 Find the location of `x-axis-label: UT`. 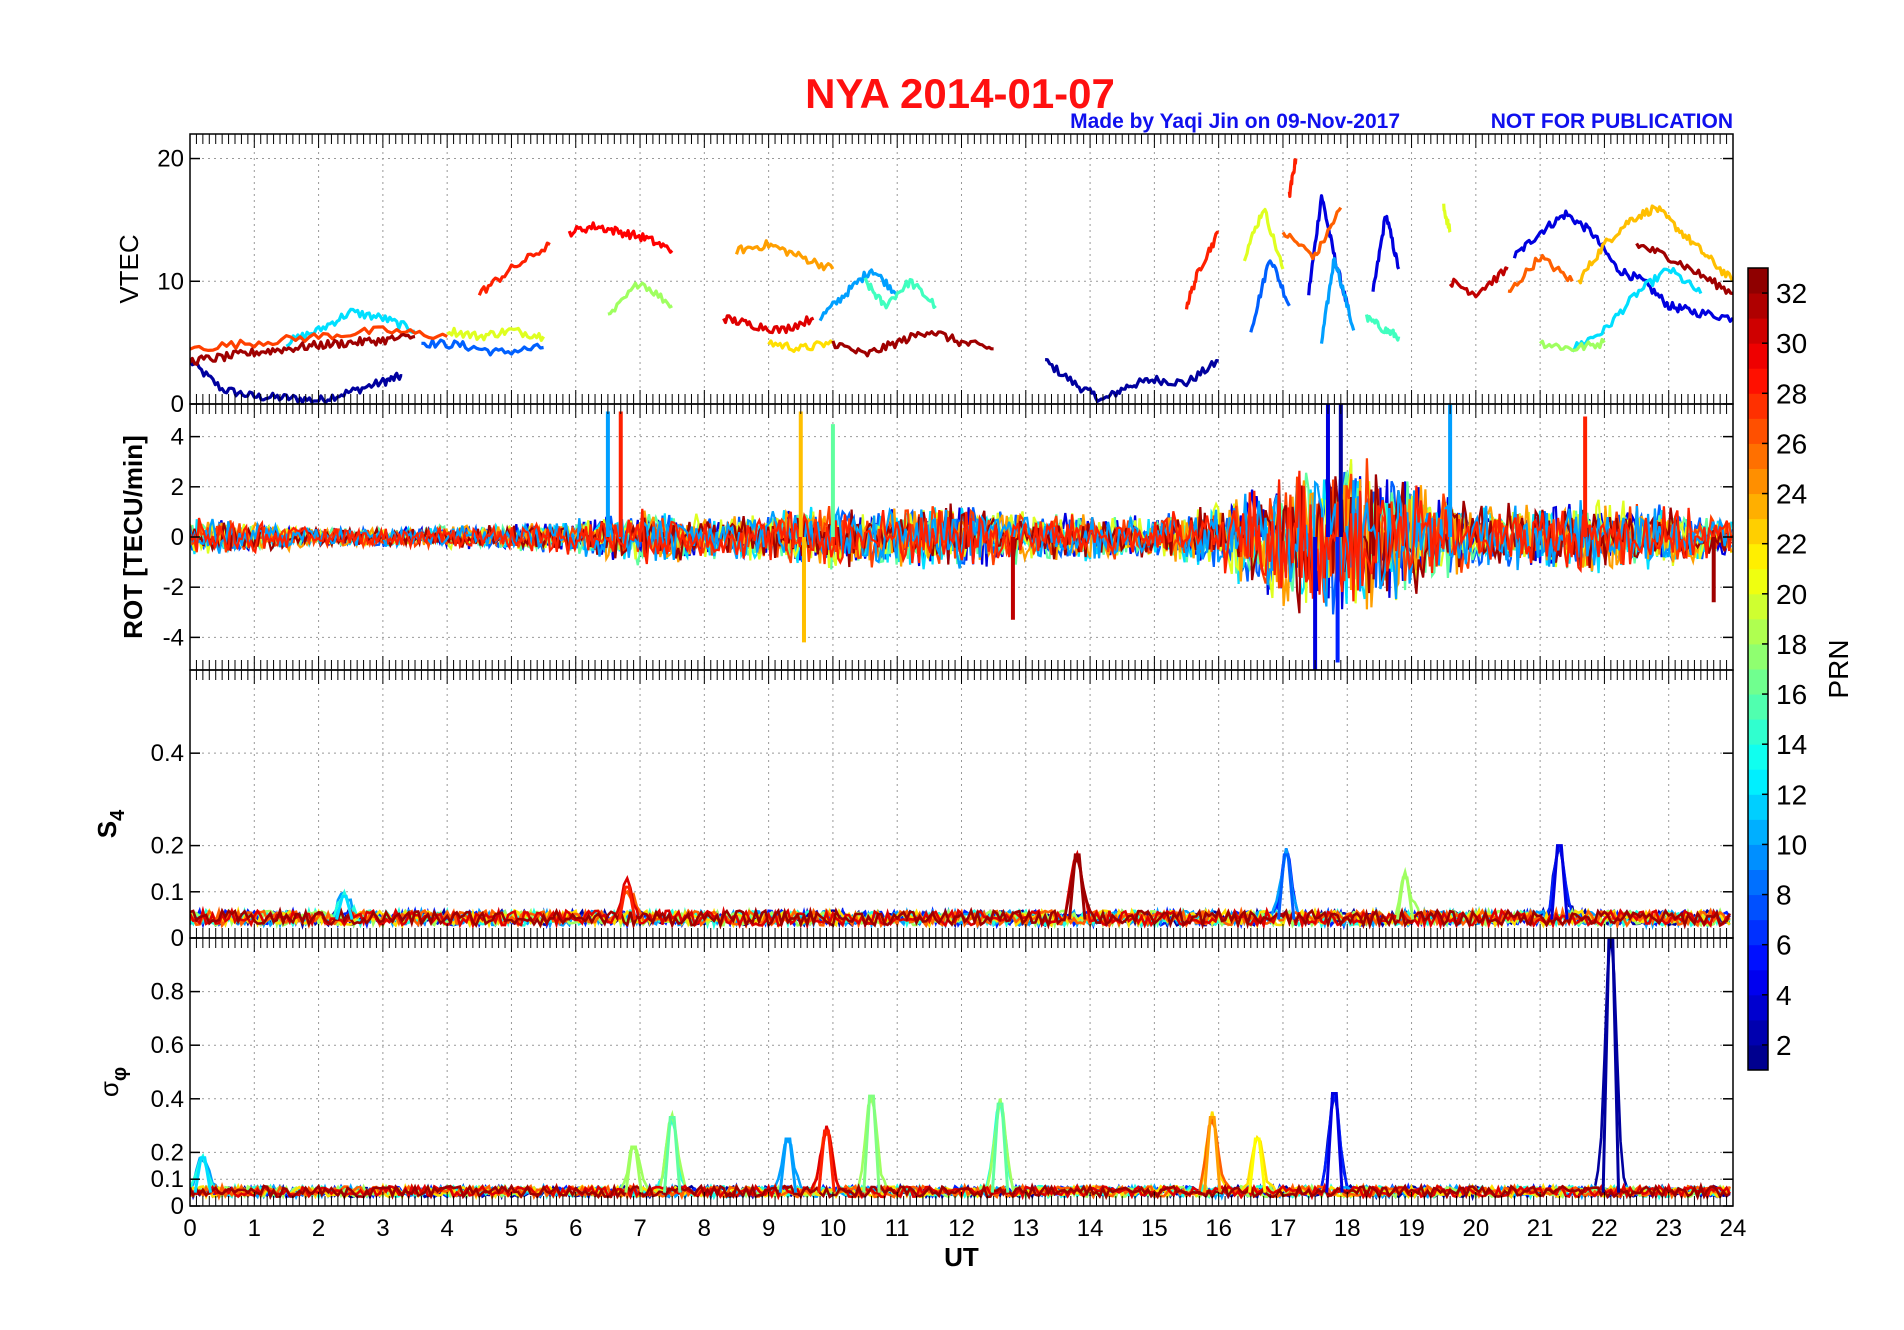

x-axis-label: UT is located at coordinates (961, 1257).